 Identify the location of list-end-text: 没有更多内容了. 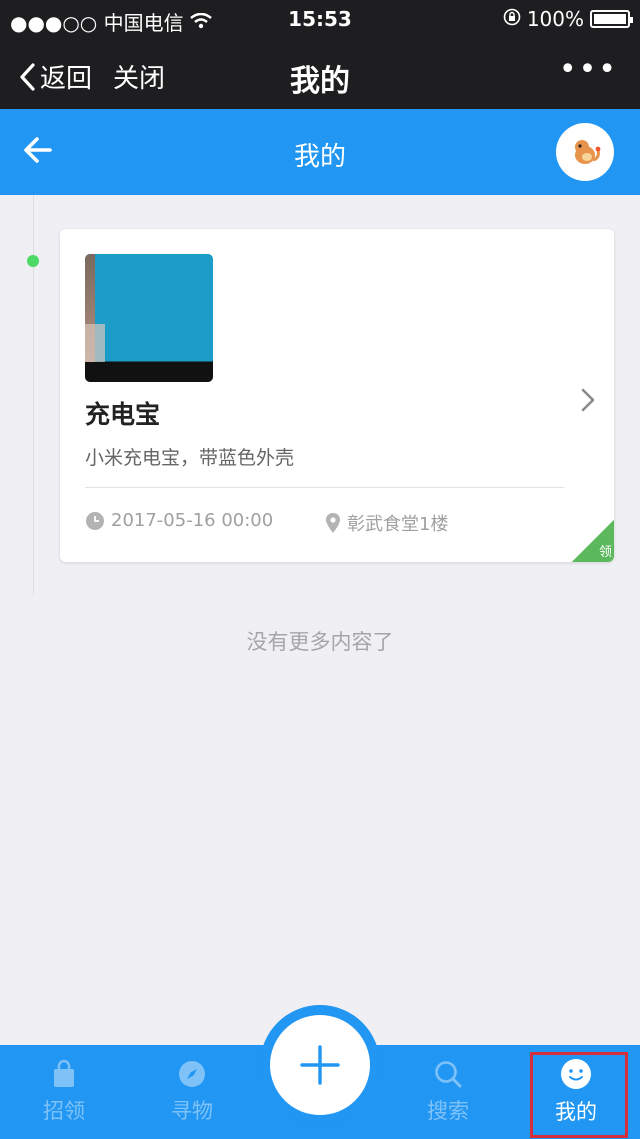
(320, 642).